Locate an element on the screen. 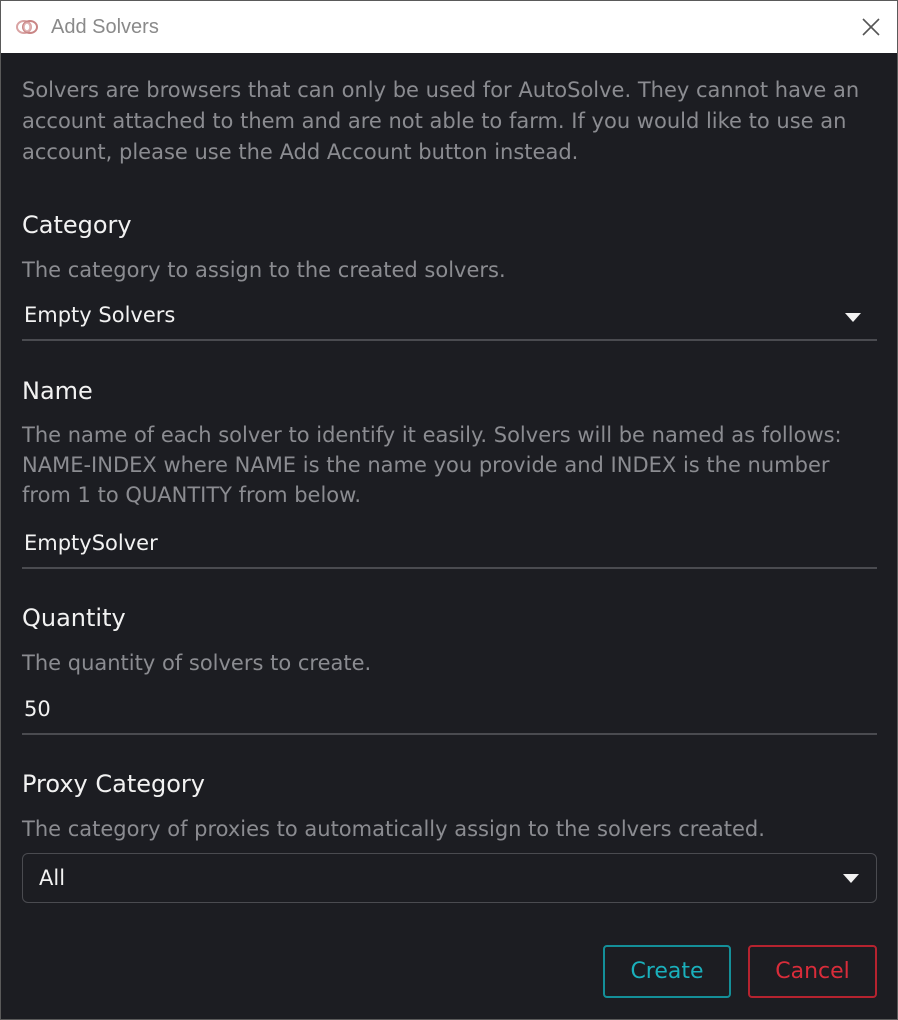 The height and width of the screenshot is (1020, 898). close-button is located at coordinates (871, 27).